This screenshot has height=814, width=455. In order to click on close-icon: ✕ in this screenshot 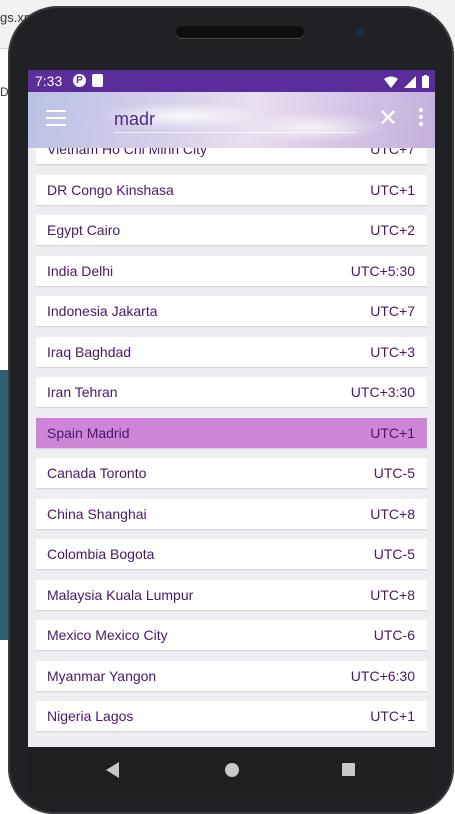, I will do `click(388, 119)`.